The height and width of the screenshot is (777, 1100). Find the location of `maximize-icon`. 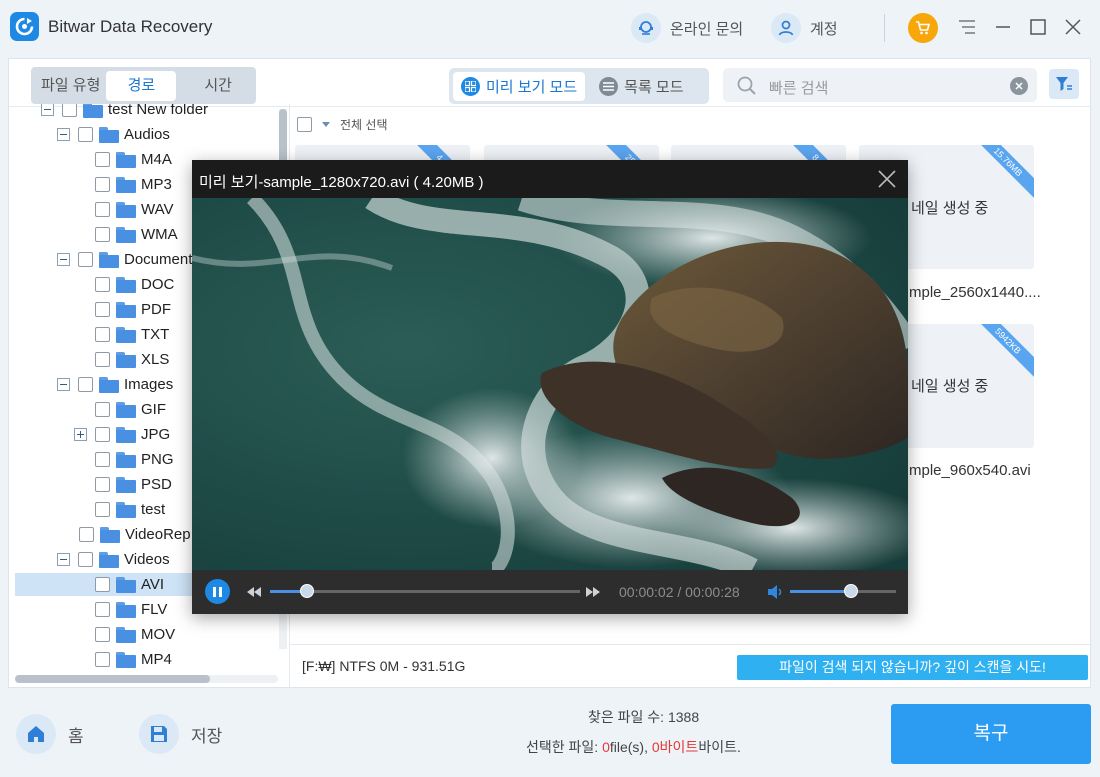

maximize-icon is located at coordinates (1038, 27).